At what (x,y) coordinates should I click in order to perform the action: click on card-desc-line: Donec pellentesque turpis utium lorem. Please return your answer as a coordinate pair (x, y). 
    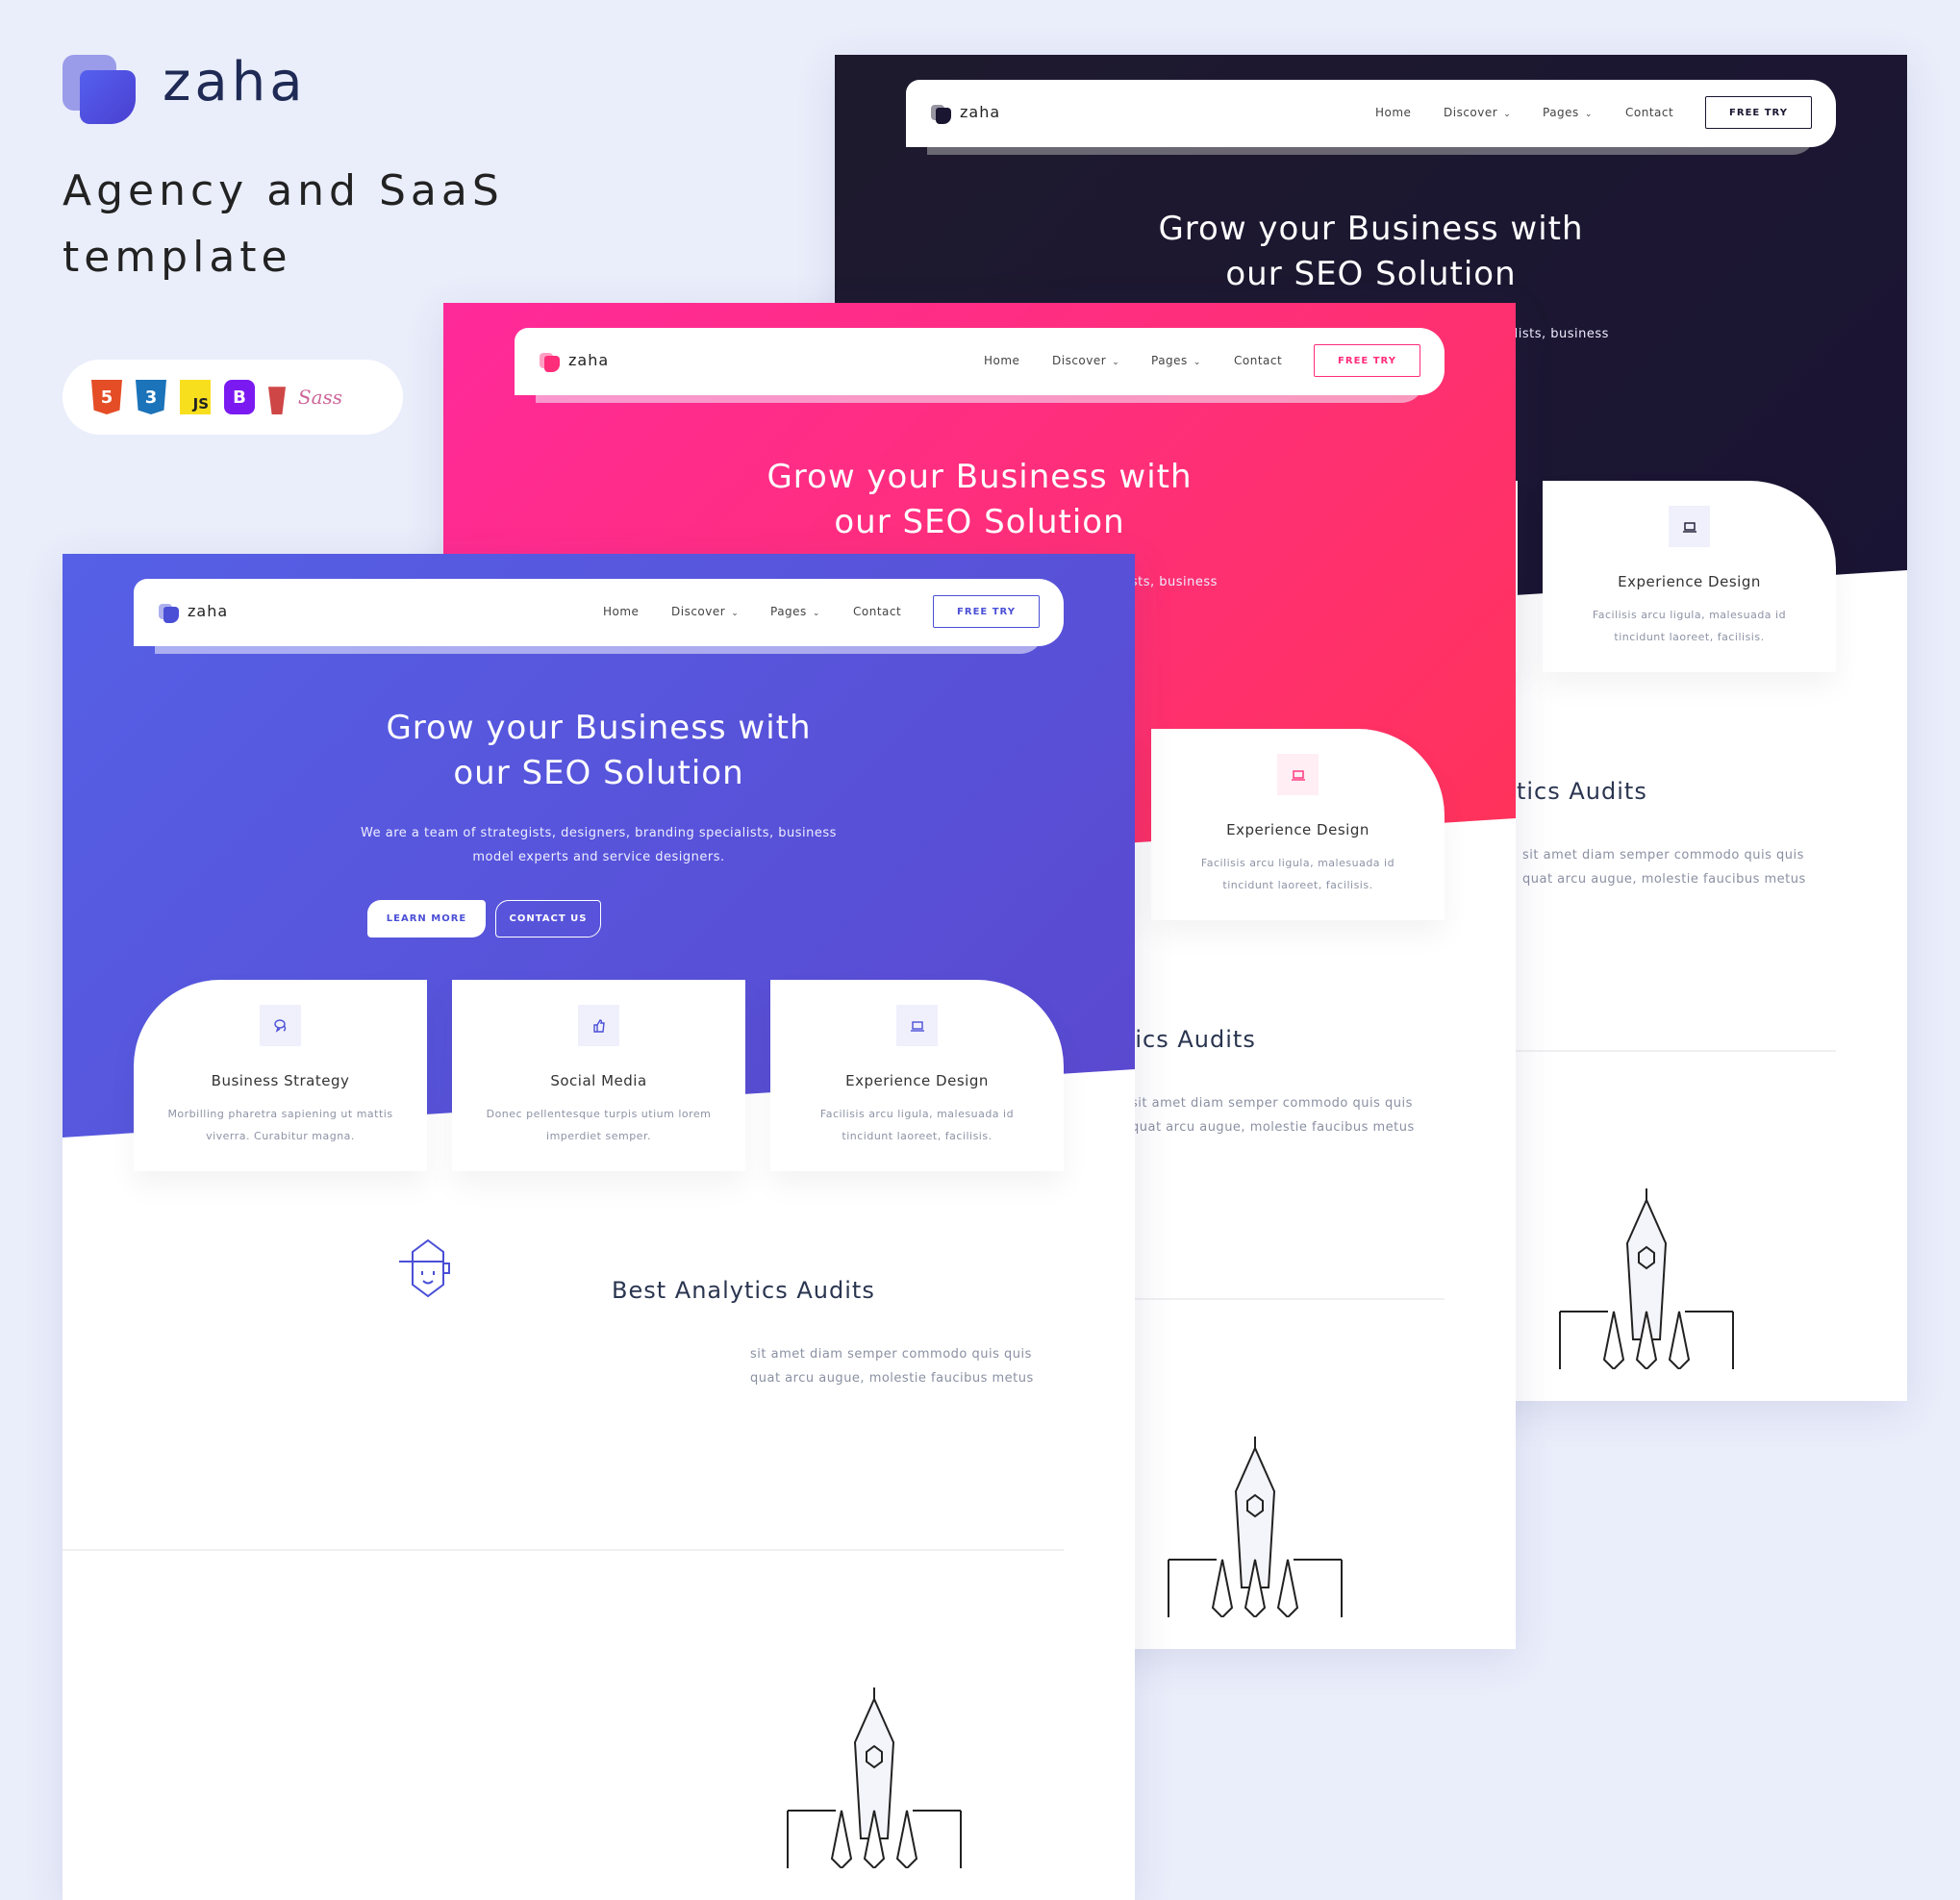
    Looking at the image, I should click on (599, 1114).